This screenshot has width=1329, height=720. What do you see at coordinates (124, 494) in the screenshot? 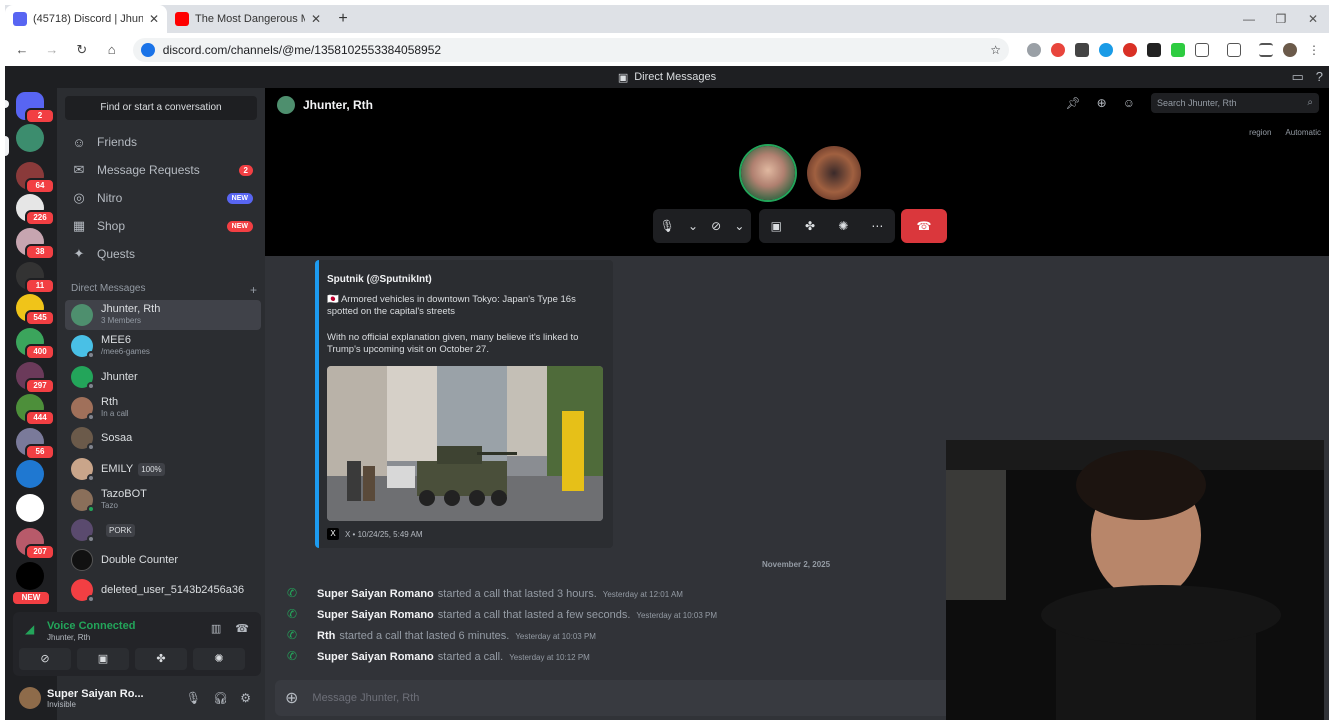
I see `dm-name: TazoBOT` at bounding box center [124, 494].